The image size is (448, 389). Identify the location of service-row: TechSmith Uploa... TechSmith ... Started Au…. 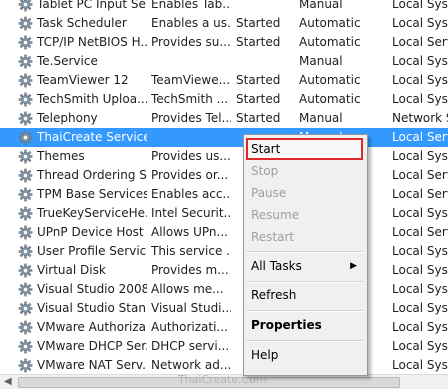
(224, 99).